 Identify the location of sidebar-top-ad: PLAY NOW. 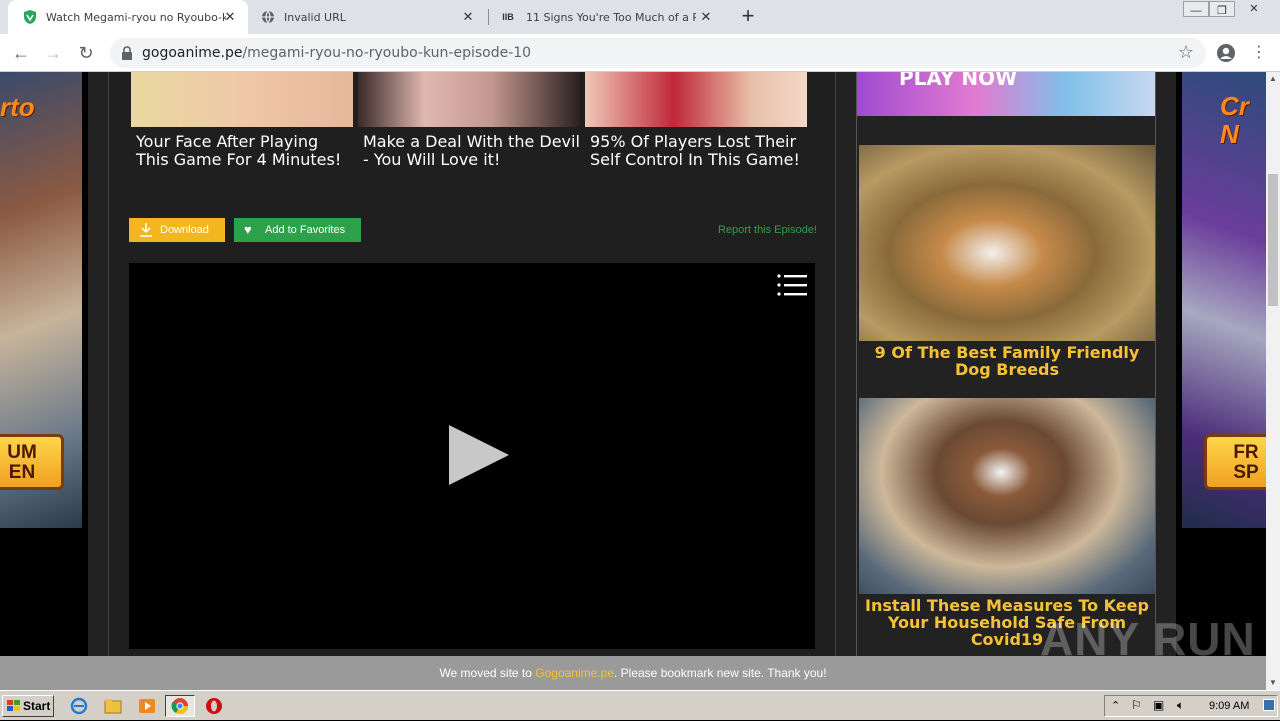
(1006, 94).